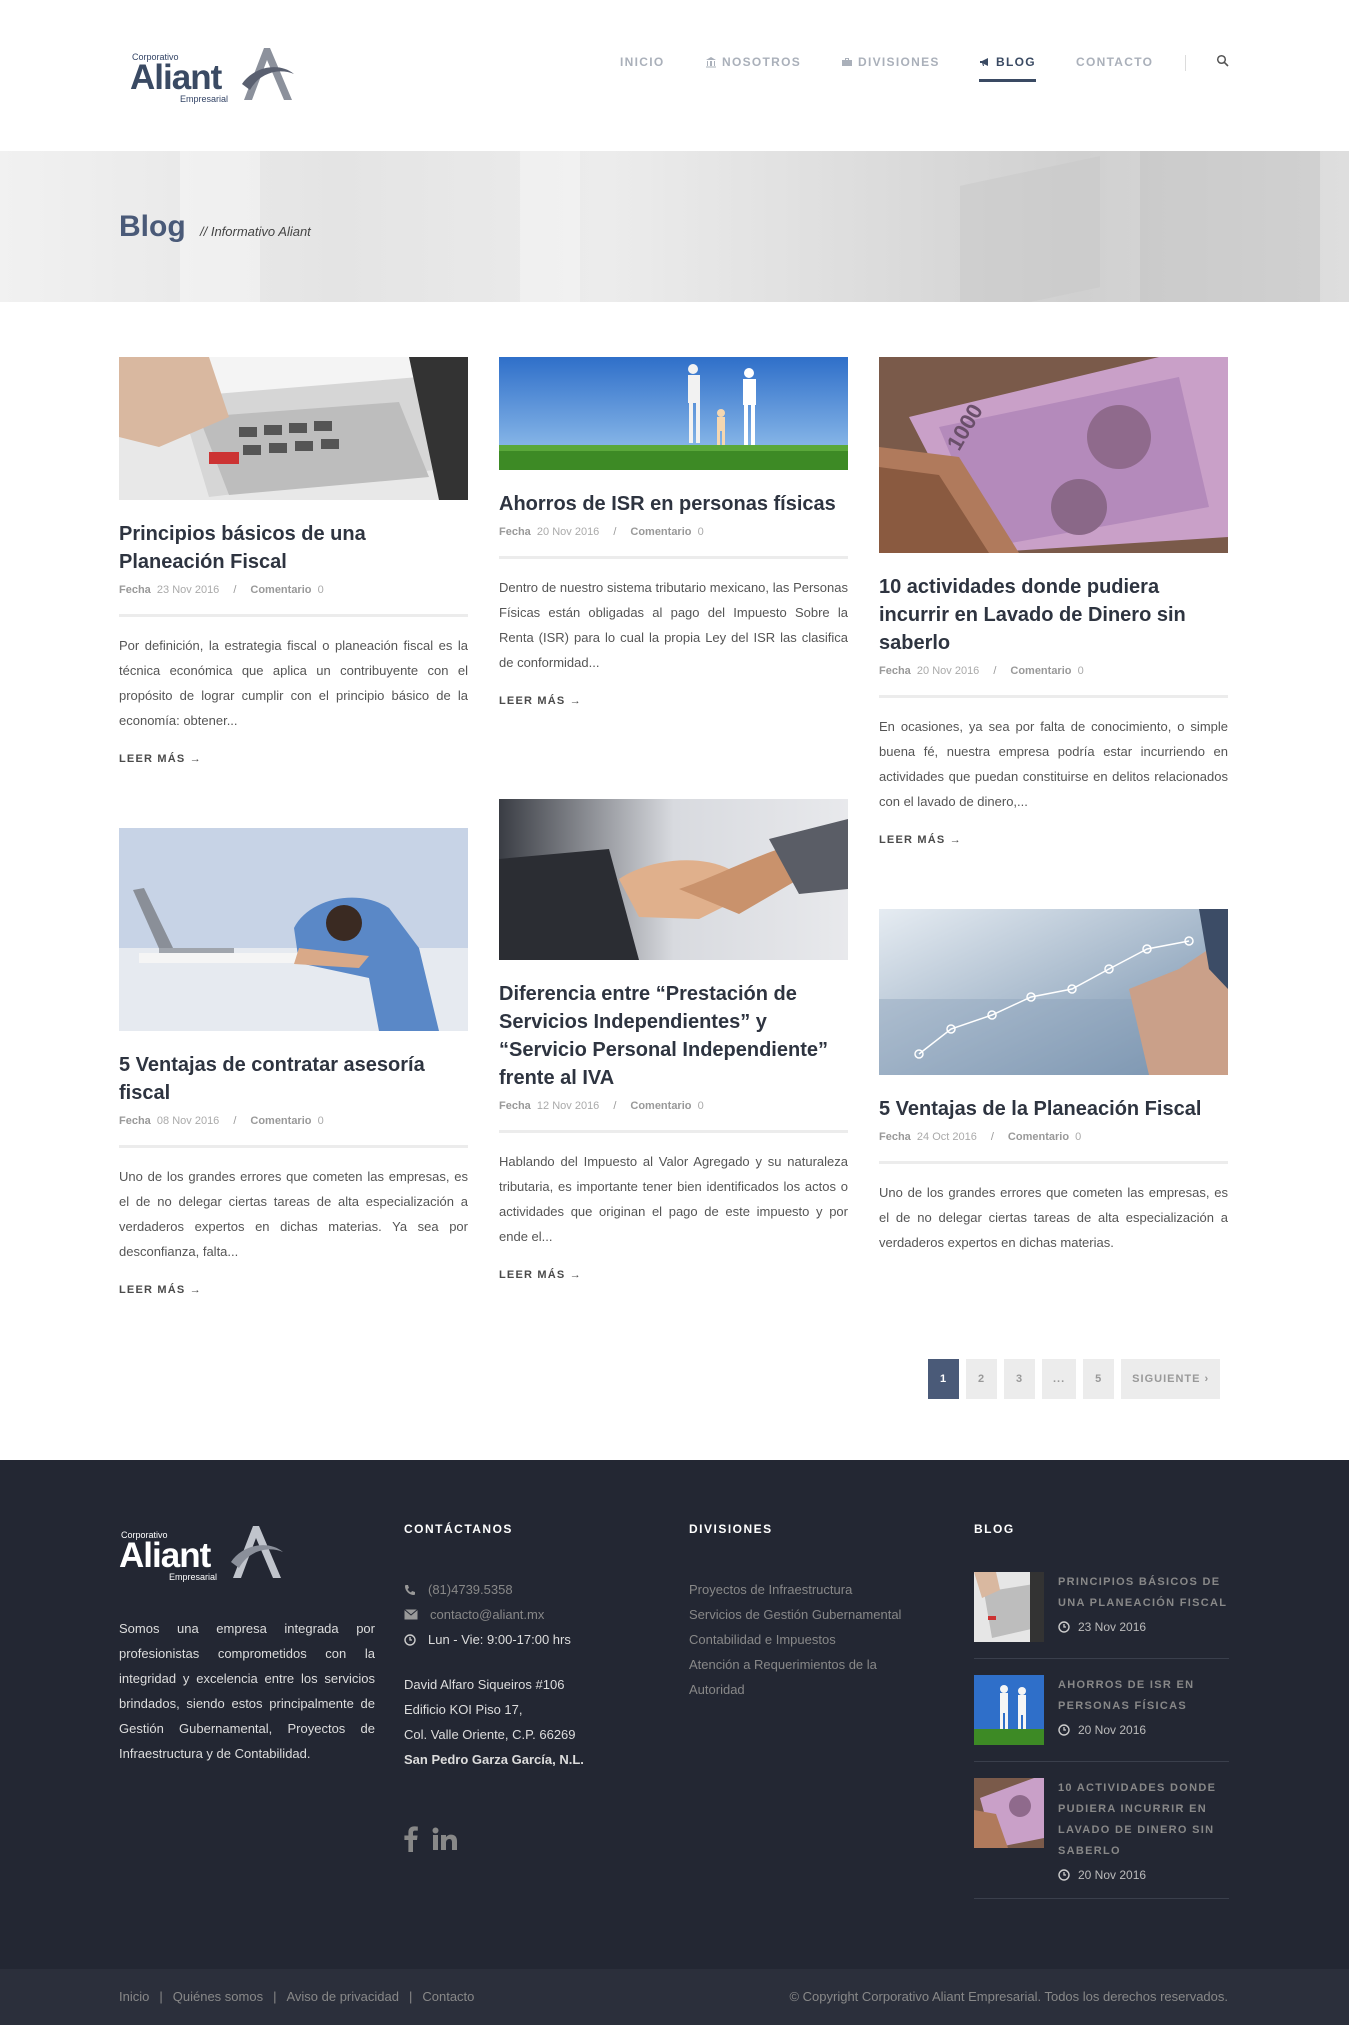  I want to click on logo-empresarial-text: Empresarial, so click(204, 99).